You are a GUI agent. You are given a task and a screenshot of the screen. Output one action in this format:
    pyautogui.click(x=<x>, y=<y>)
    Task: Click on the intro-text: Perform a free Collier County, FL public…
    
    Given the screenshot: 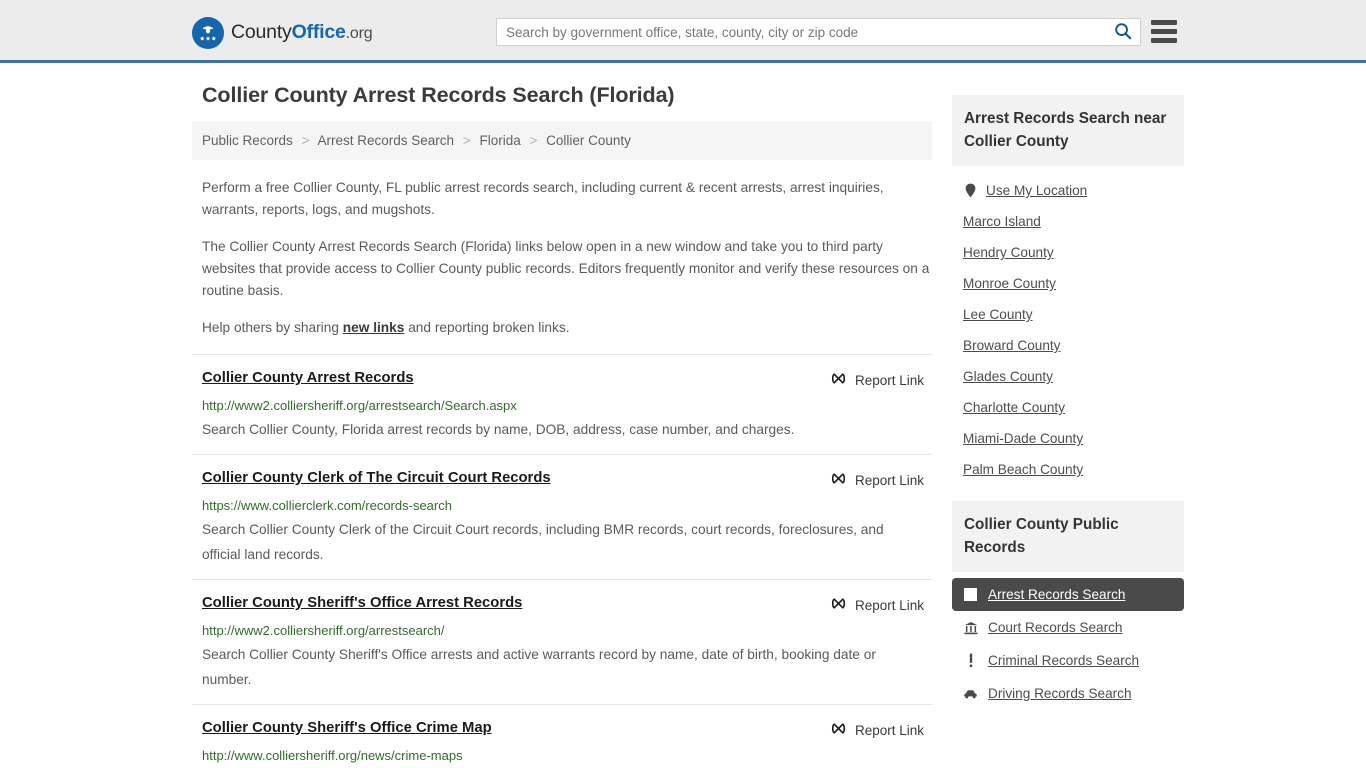 What is the action you would take?
    pyautogui.click(x=562, y=258)
    